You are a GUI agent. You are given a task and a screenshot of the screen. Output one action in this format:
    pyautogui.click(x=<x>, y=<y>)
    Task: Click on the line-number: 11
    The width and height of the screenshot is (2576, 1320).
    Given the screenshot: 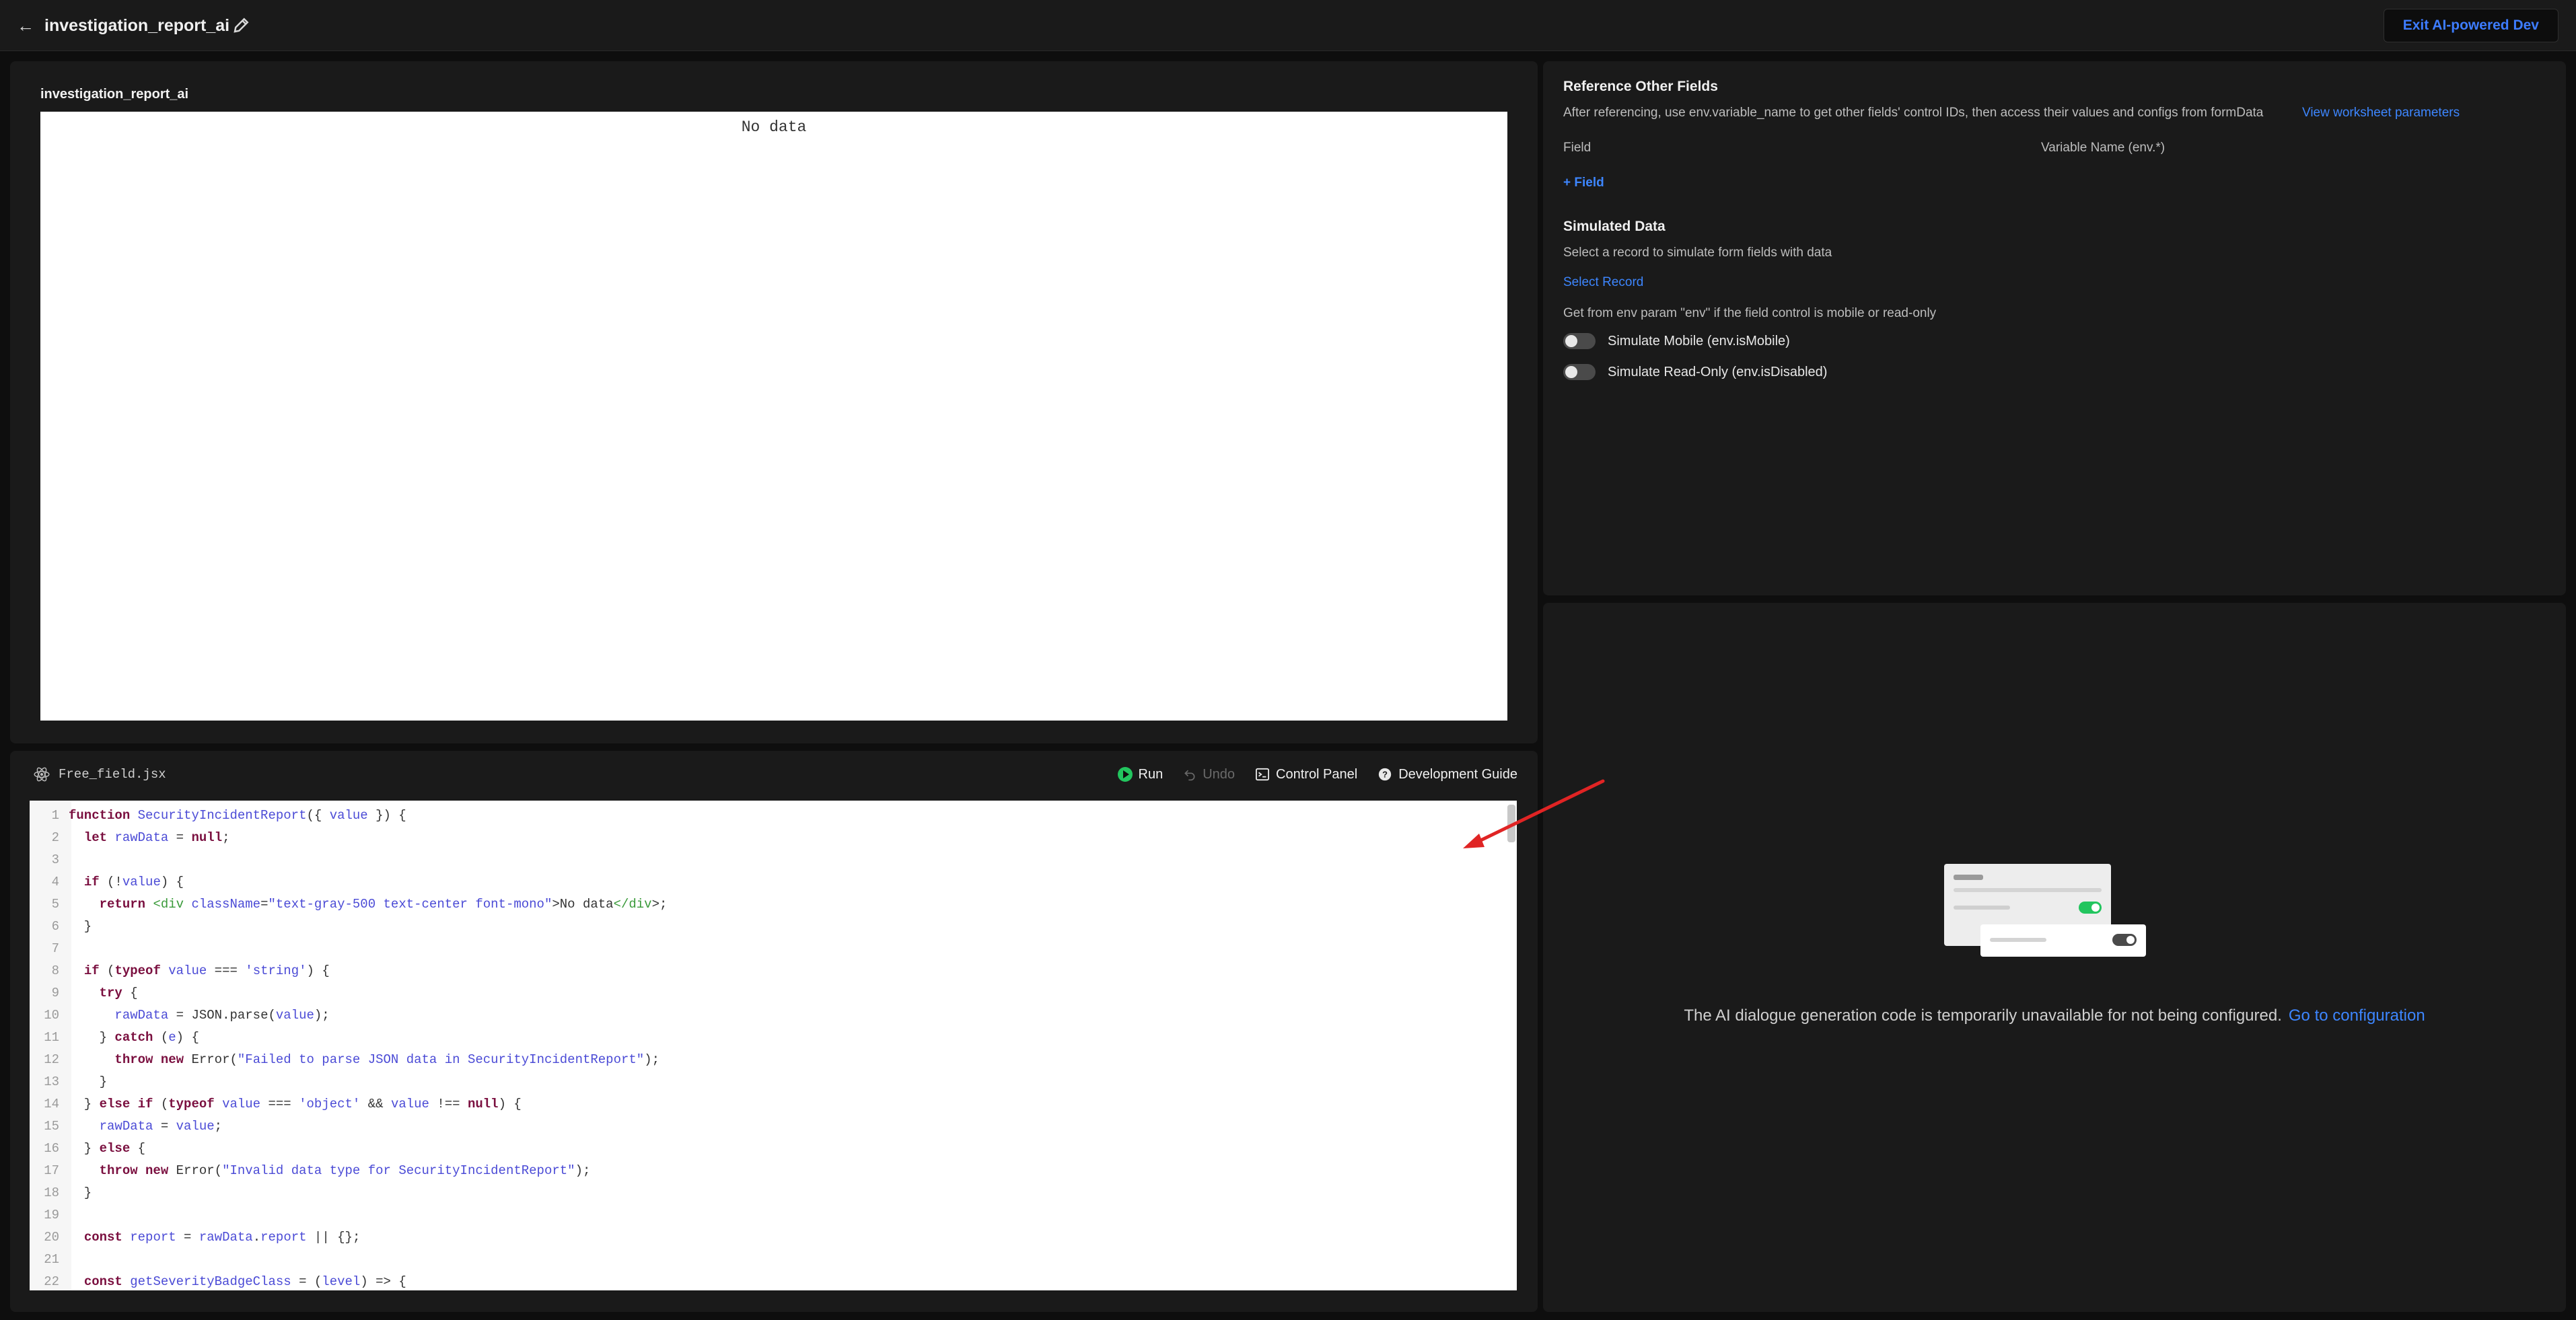 What is the action you would take?
    pyautogui.click(x=51, y=1037)
    